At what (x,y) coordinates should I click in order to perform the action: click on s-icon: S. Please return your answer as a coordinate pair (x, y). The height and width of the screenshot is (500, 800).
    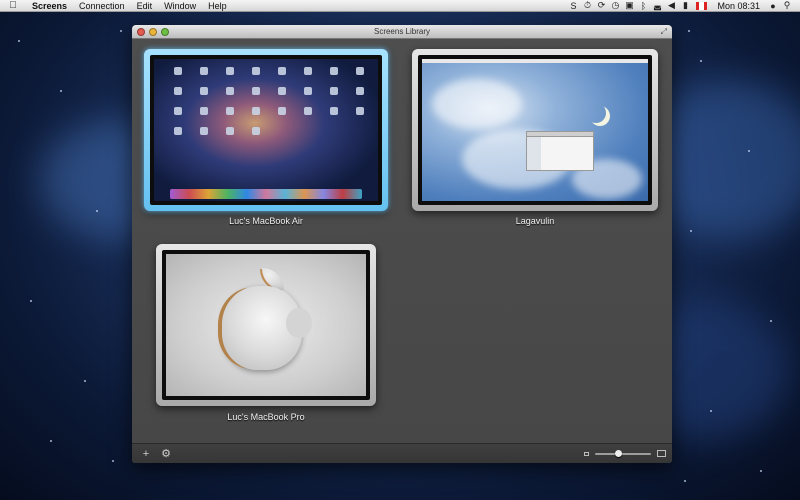
    Looking at the image, I should click on (573, 6).